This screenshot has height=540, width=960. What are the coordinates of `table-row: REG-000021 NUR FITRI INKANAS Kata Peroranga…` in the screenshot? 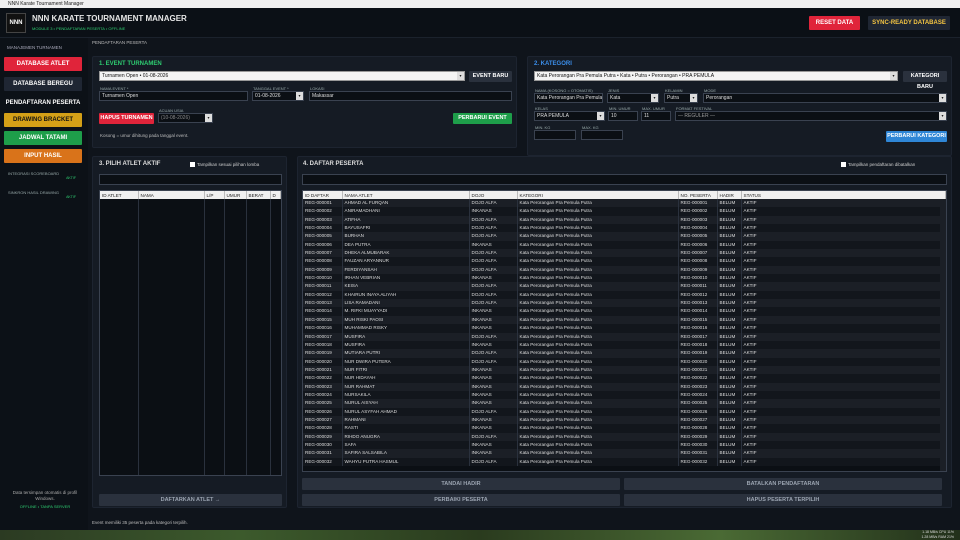 It's located at (624, 370).